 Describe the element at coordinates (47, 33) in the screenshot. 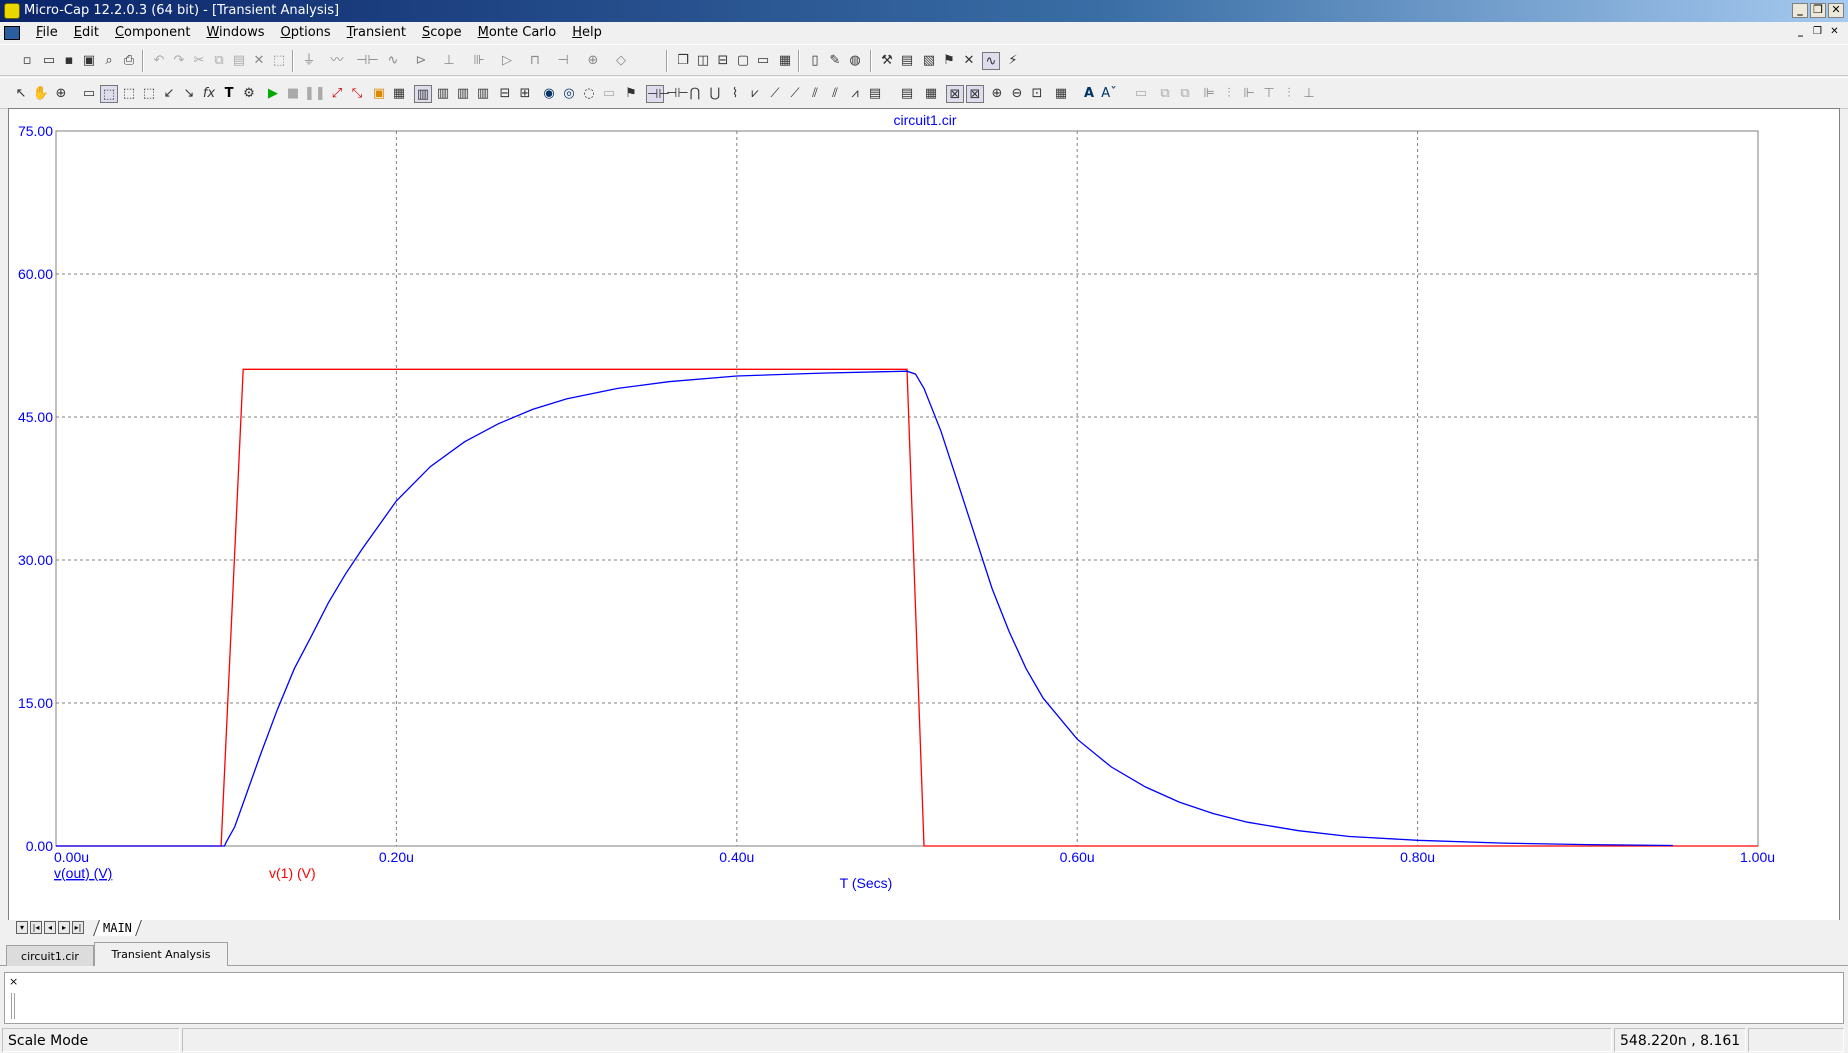

I see `menu-file: File` at that location.